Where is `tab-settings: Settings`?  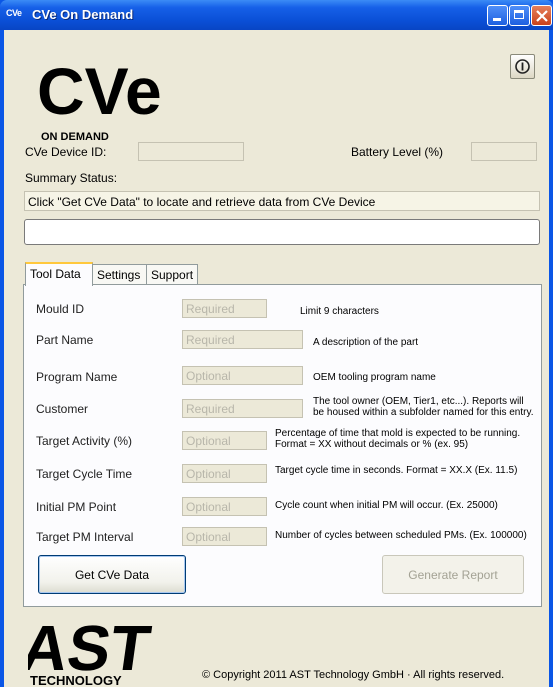
tab-settings: Settings is located at coordinates (119, 274).